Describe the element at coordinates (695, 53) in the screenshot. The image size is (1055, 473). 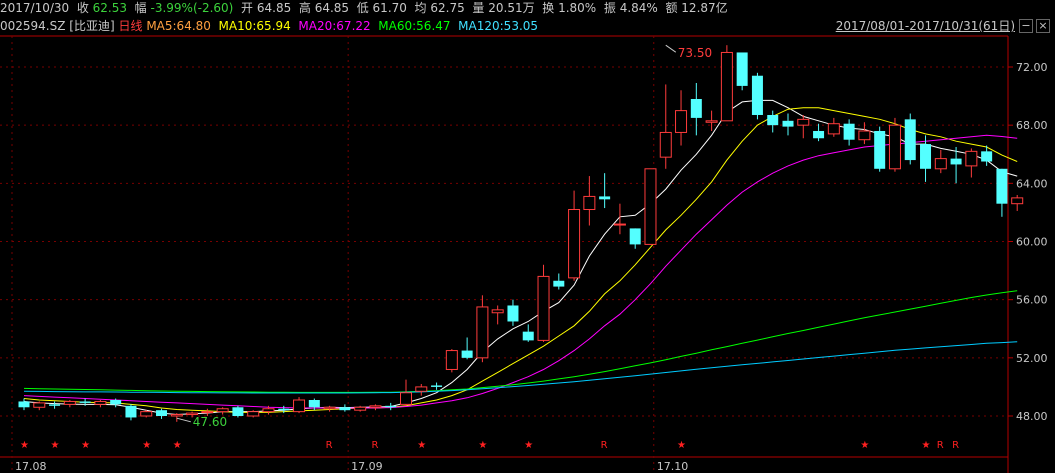
I see `high-annotation: 73.50` at that location.